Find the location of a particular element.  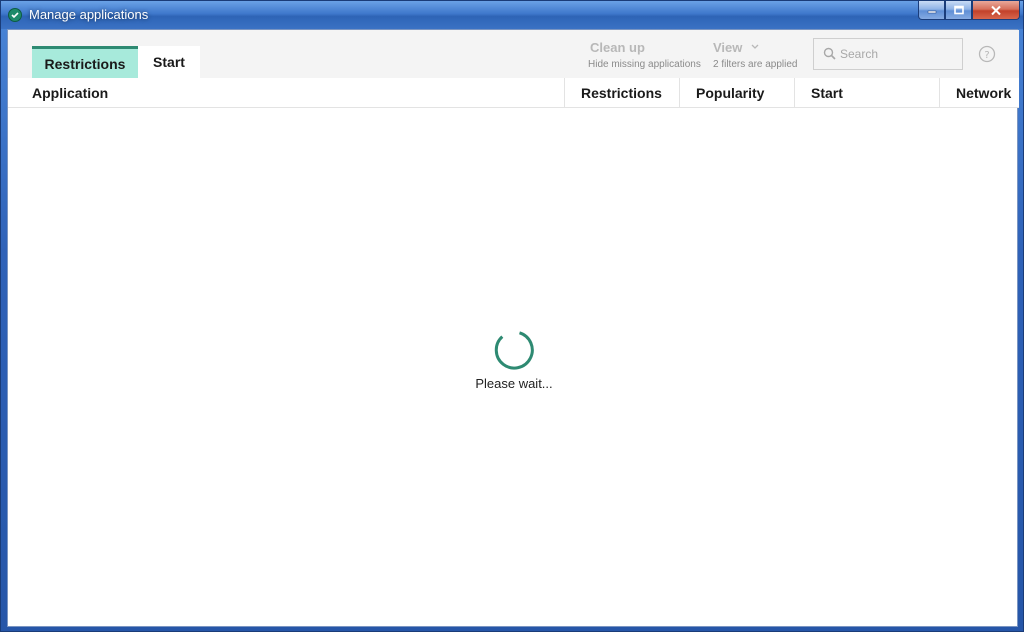

cleanup-subtitle: Hide missing applications is located at coordinates (644, 64).